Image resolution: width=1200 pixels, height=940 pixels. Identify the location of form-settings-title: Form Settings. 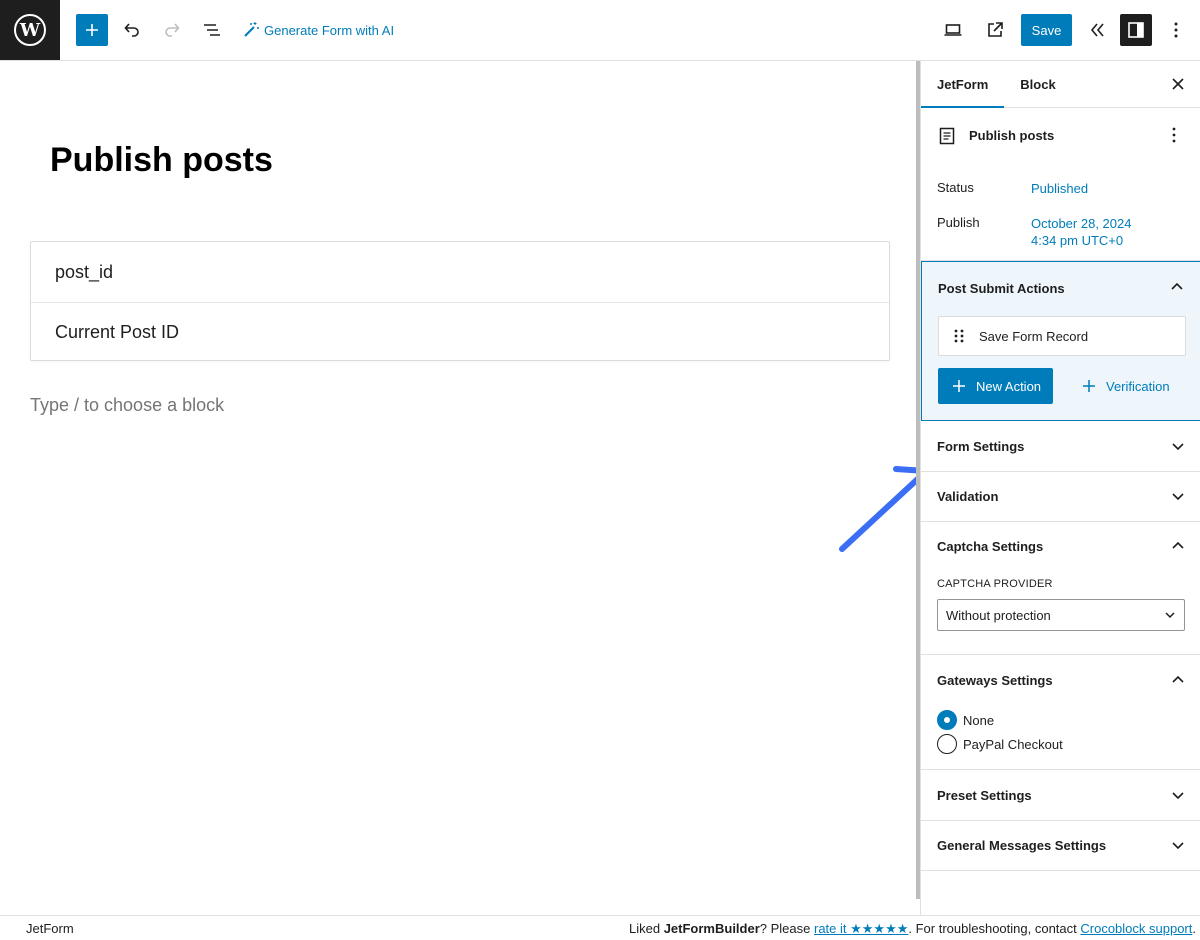
(981, 446).